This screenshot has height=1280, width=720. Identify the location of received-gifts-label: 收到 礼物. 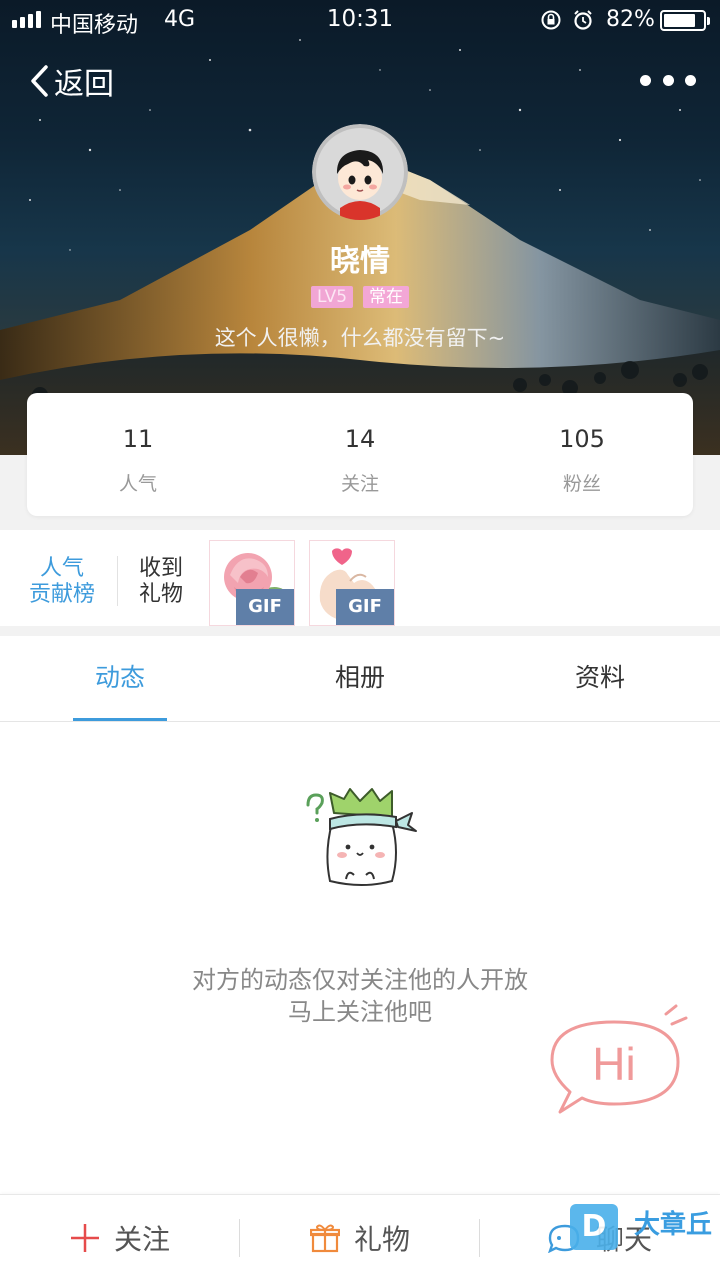
(161, 582).